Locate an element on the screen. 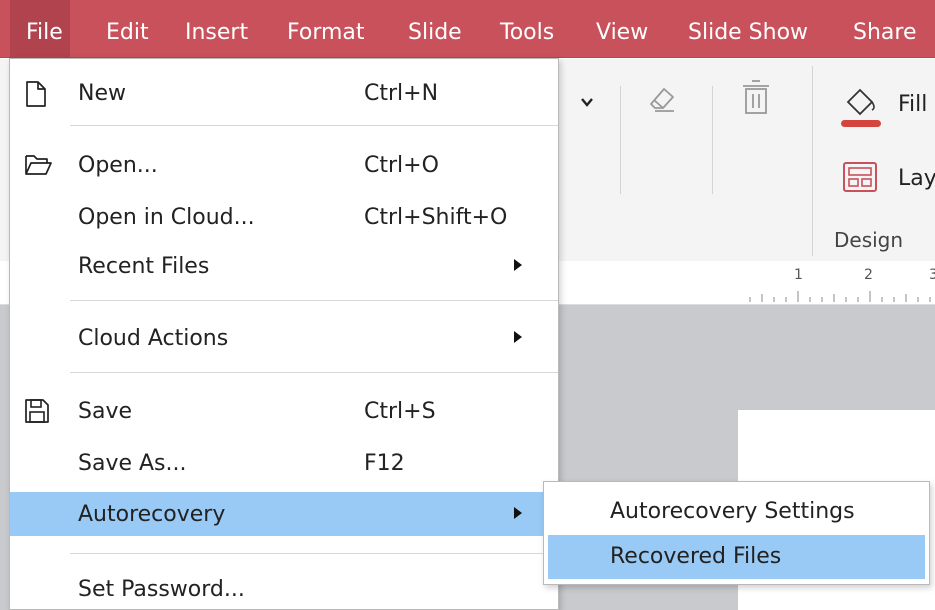 This screenshot has width=935, height=610. menu-item-label: Save is located at coordinates (105, 411).